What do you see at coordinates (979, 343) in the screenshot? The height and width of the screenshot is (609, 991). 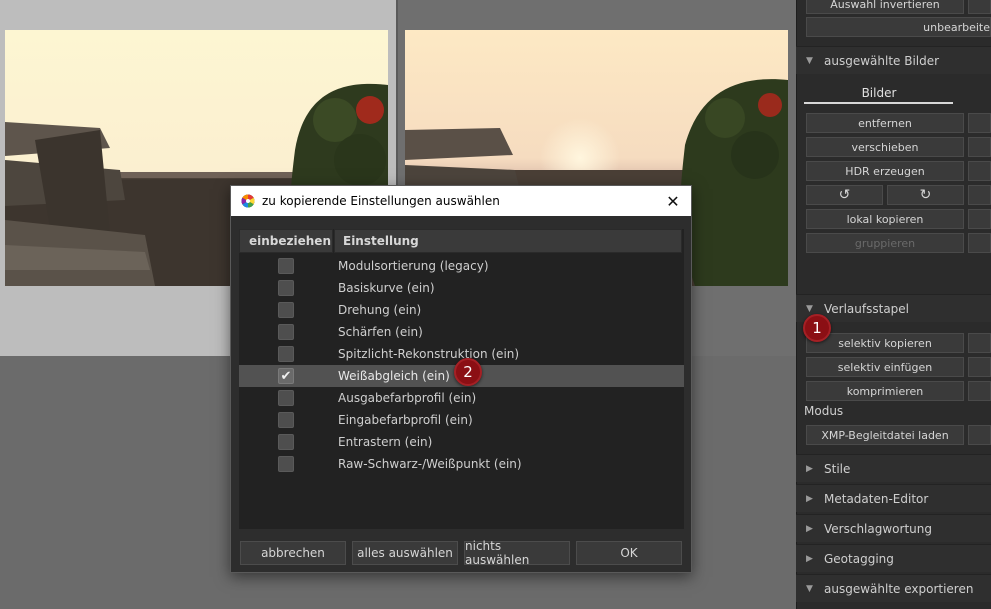 I see `selective-copy-extra-button` at bounding box center [979, 343].